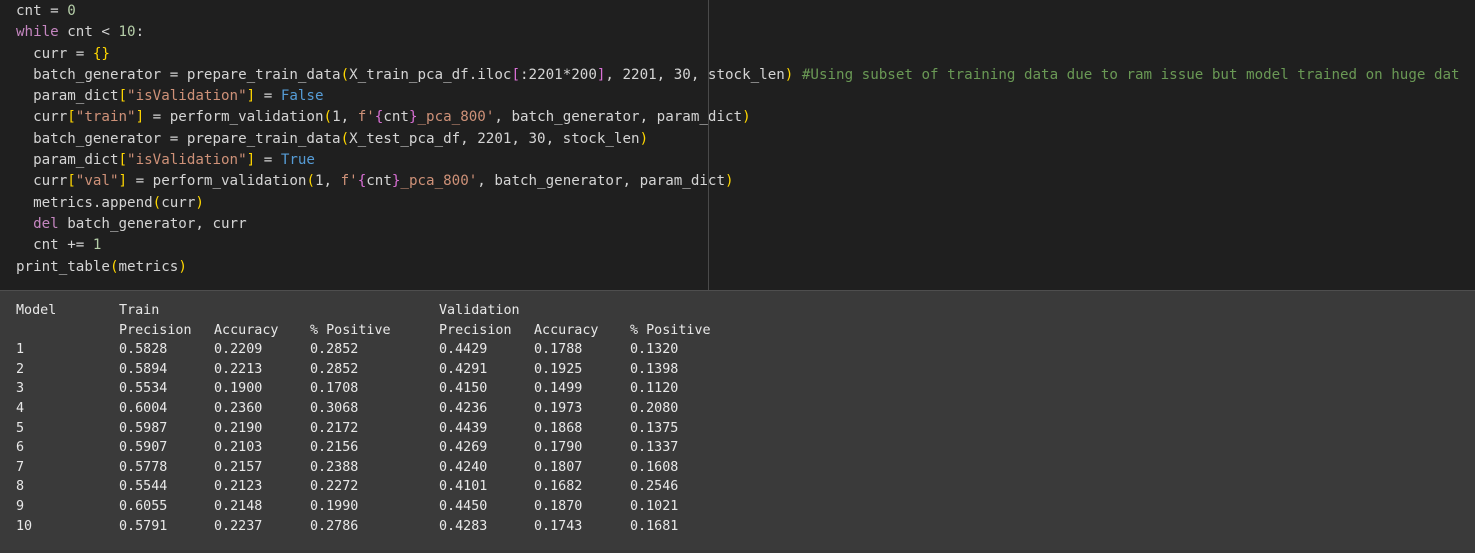  I want to click on code-token: {, so click(362, 181).